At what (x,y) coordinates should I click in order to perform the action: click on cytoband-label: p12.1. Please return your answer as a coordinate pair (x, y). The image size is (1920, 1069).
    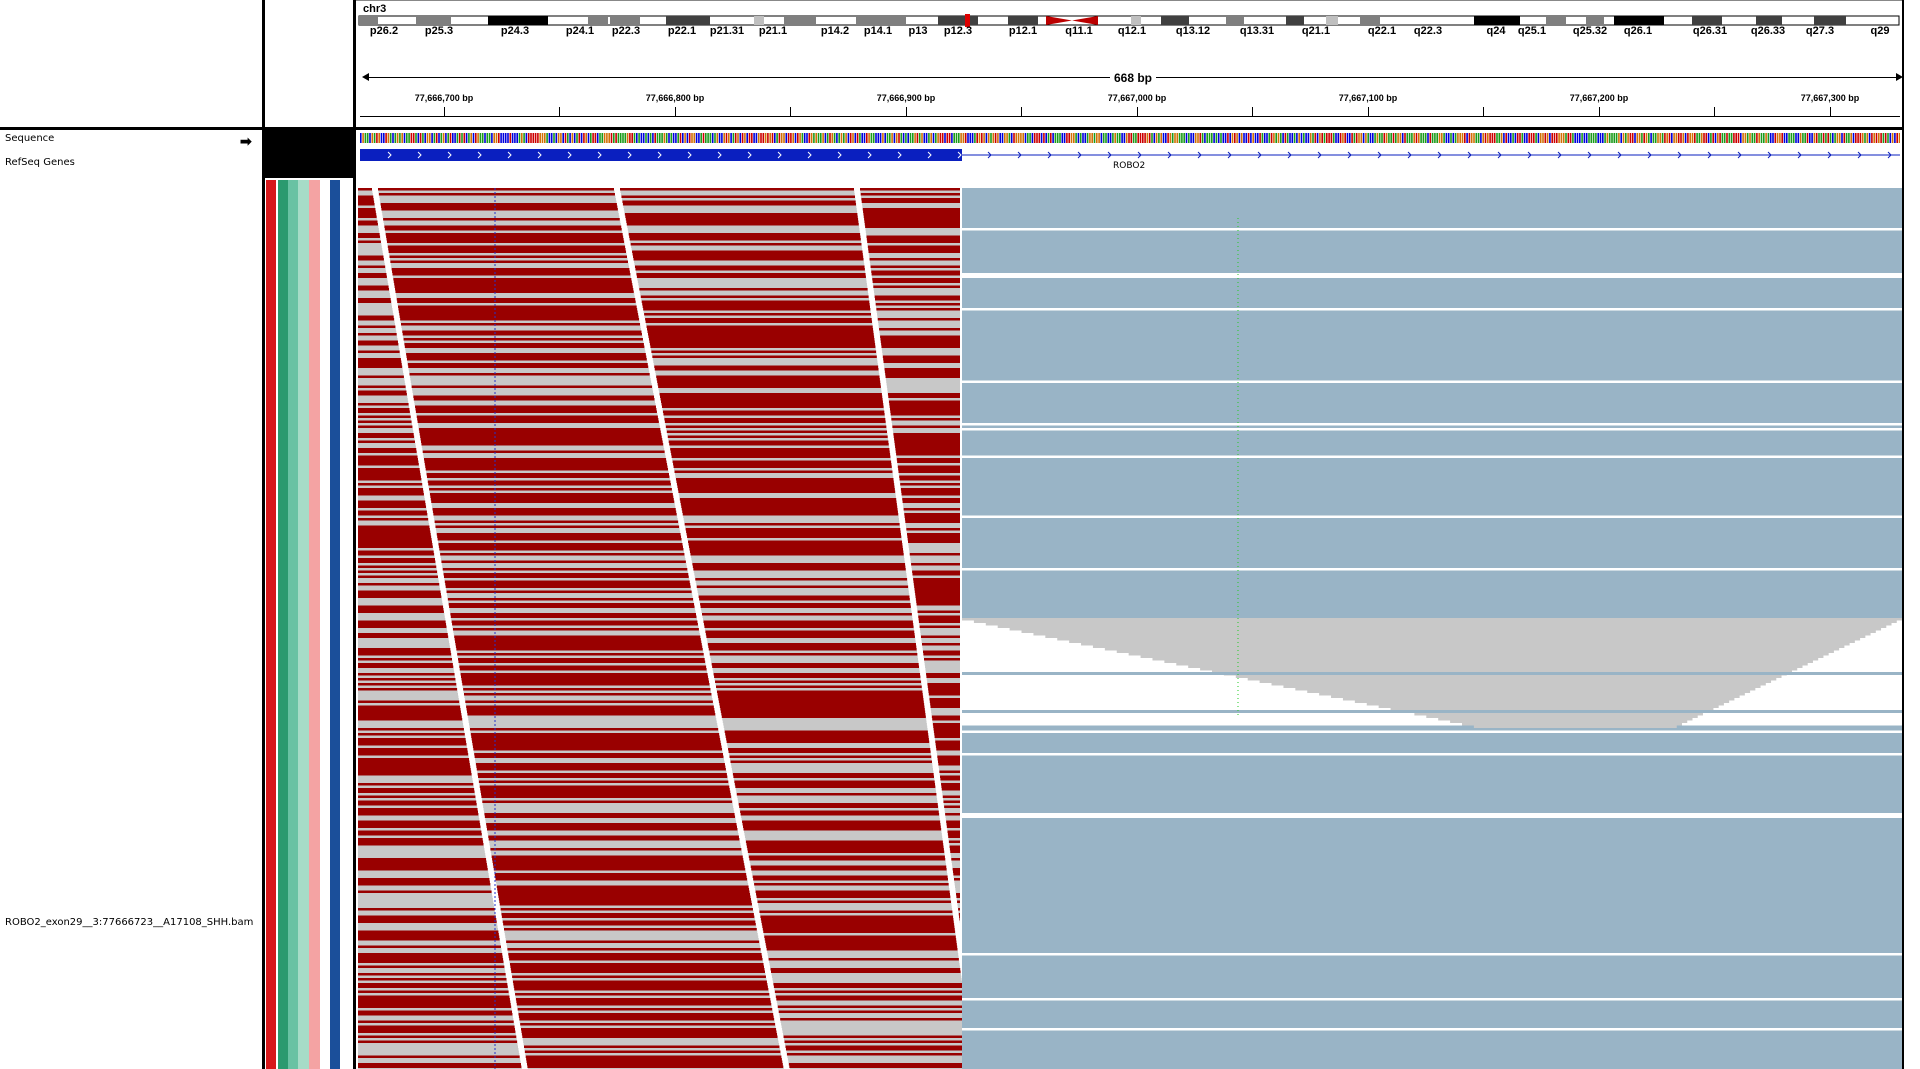
    Looking at the image, I should click on (1023, 31).